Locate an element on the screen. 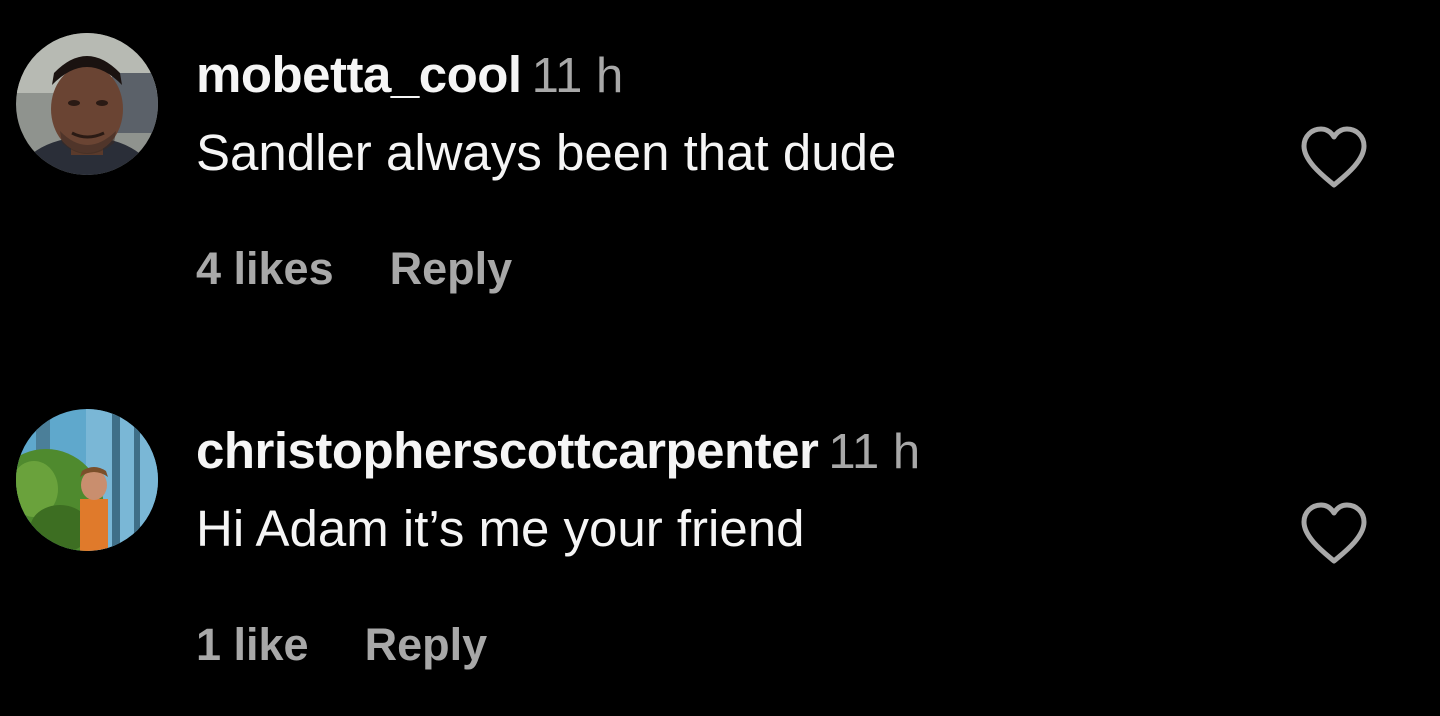 This screenshot has height=716, width=1440. username-link: christopherscottcarpenter is located at coordinates (507, 450).